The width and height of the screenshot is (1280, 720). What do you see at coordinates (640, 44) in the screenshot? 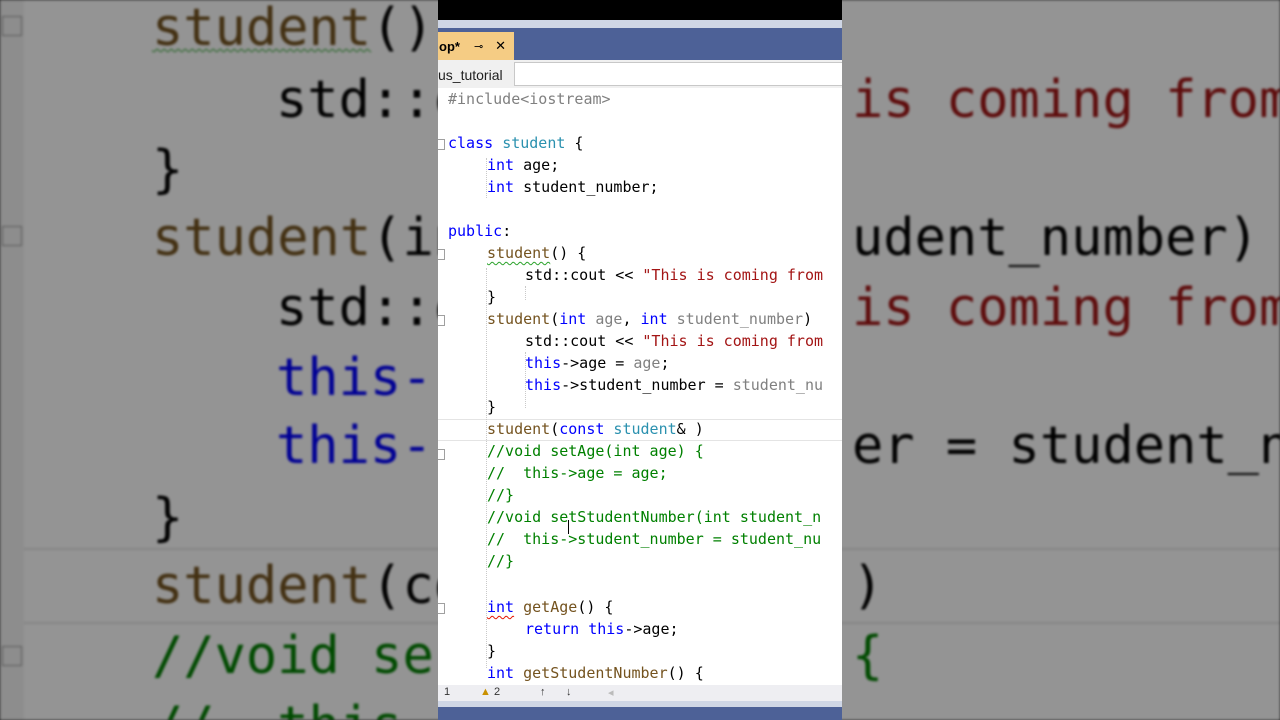
I see `document-tab-row: op* ⊸ ✕` at bounding box center [640, 44].